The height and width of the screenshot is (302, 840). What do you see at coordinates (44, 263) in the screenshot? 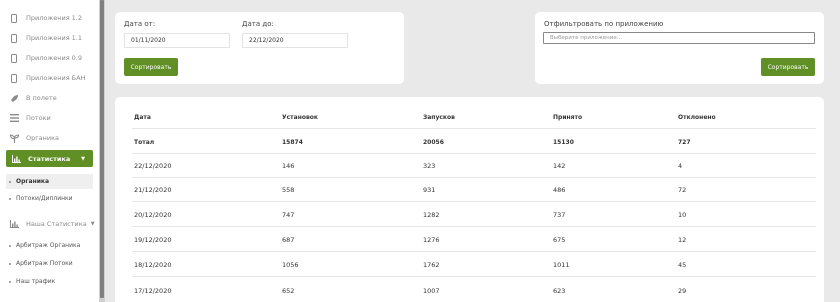
I see `sidebar-subitem-label: Арбитраж Потоки` at bounding box center [44, 263].